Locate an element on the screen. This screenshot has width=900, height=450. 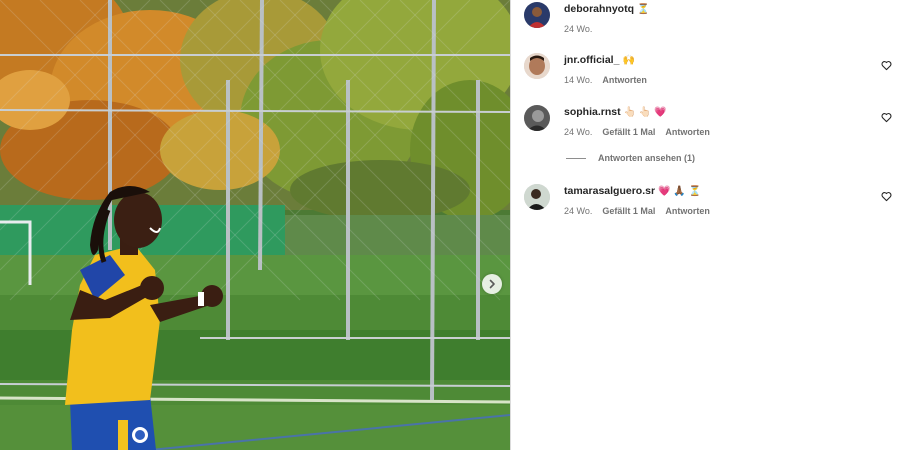
comment-username: jnr.official_ is located at coordinates (591, 60).